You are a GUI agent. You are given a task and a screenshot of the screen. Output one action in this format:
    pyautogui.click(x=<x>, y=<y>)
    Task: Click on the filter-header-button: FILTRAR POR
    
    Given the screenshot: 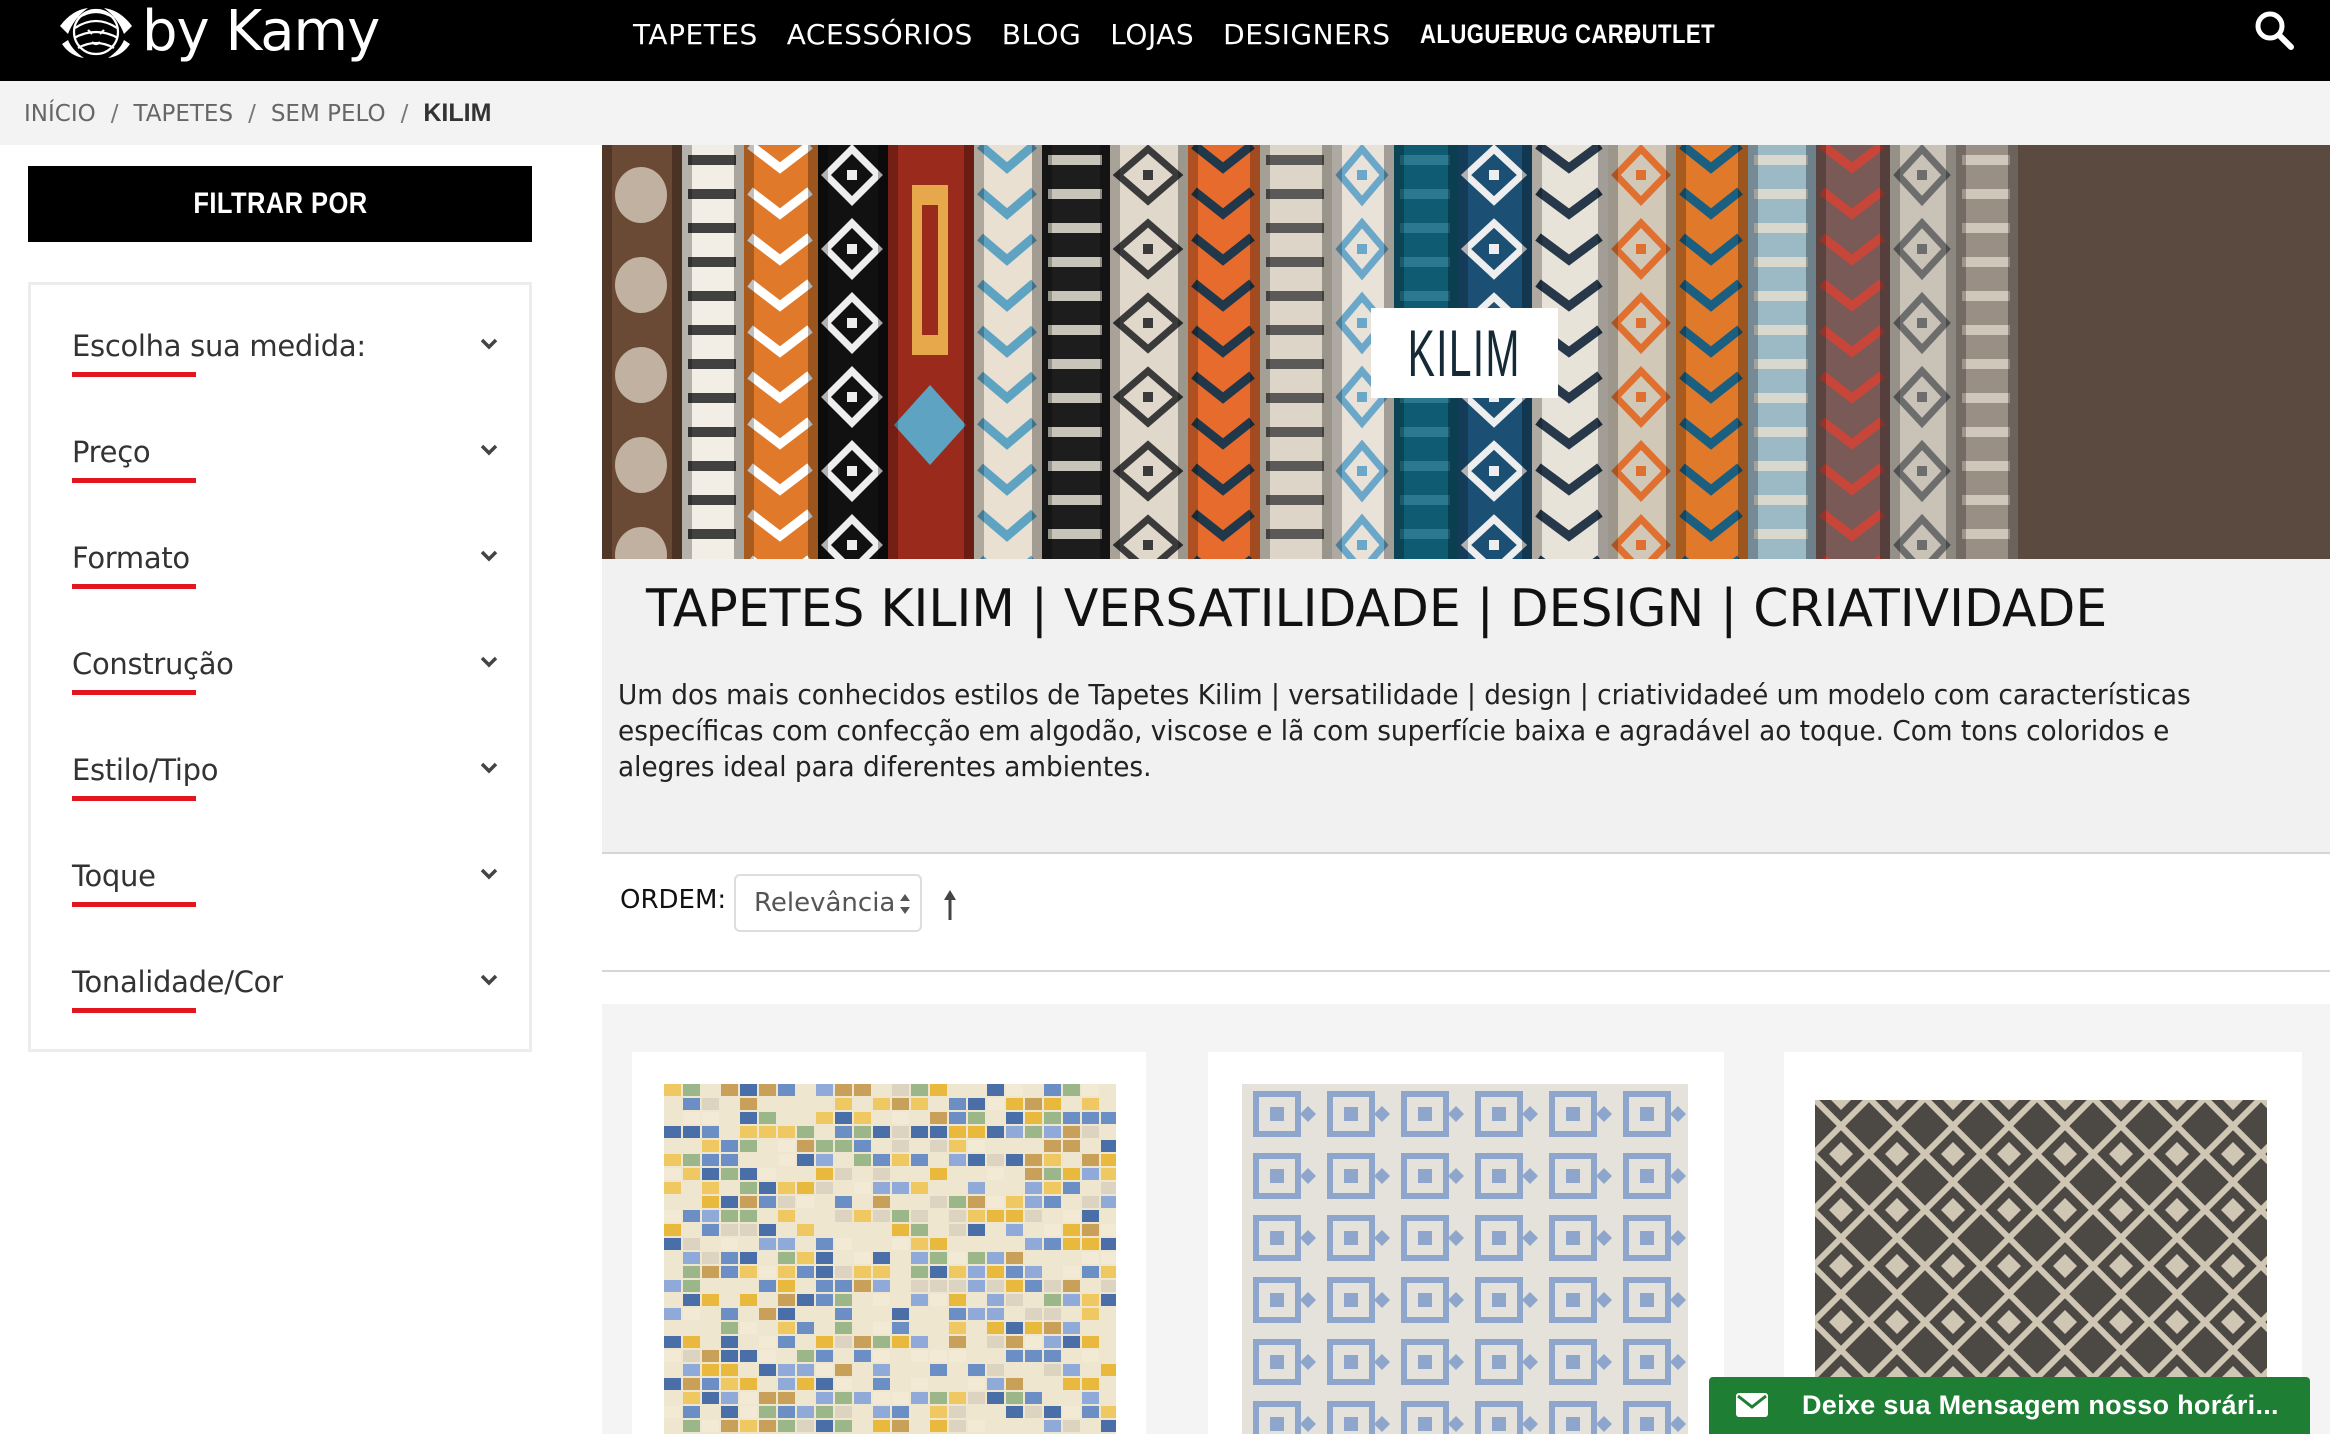 What is the action you would take?
    pyautogui.click(x=280, y=204)
    